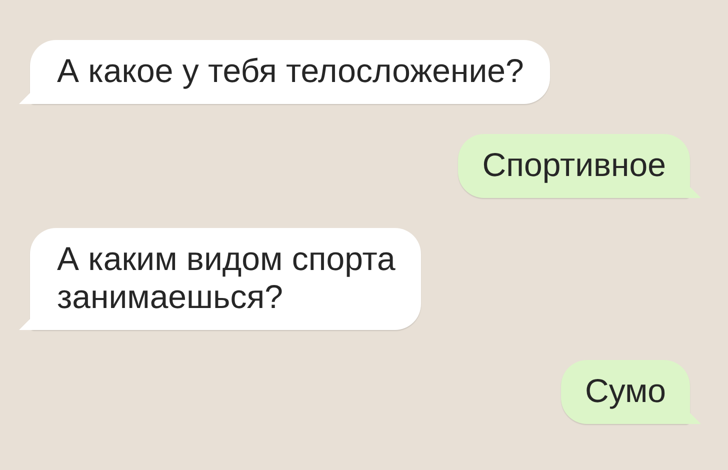 Image resolution: width=728 pixels, height=470 pixels. What do you see at coordinates (284, 72) in the screenshot?
I see `incoming-message: А какое у тебя телосложение?` at bounding box center [284, 72].